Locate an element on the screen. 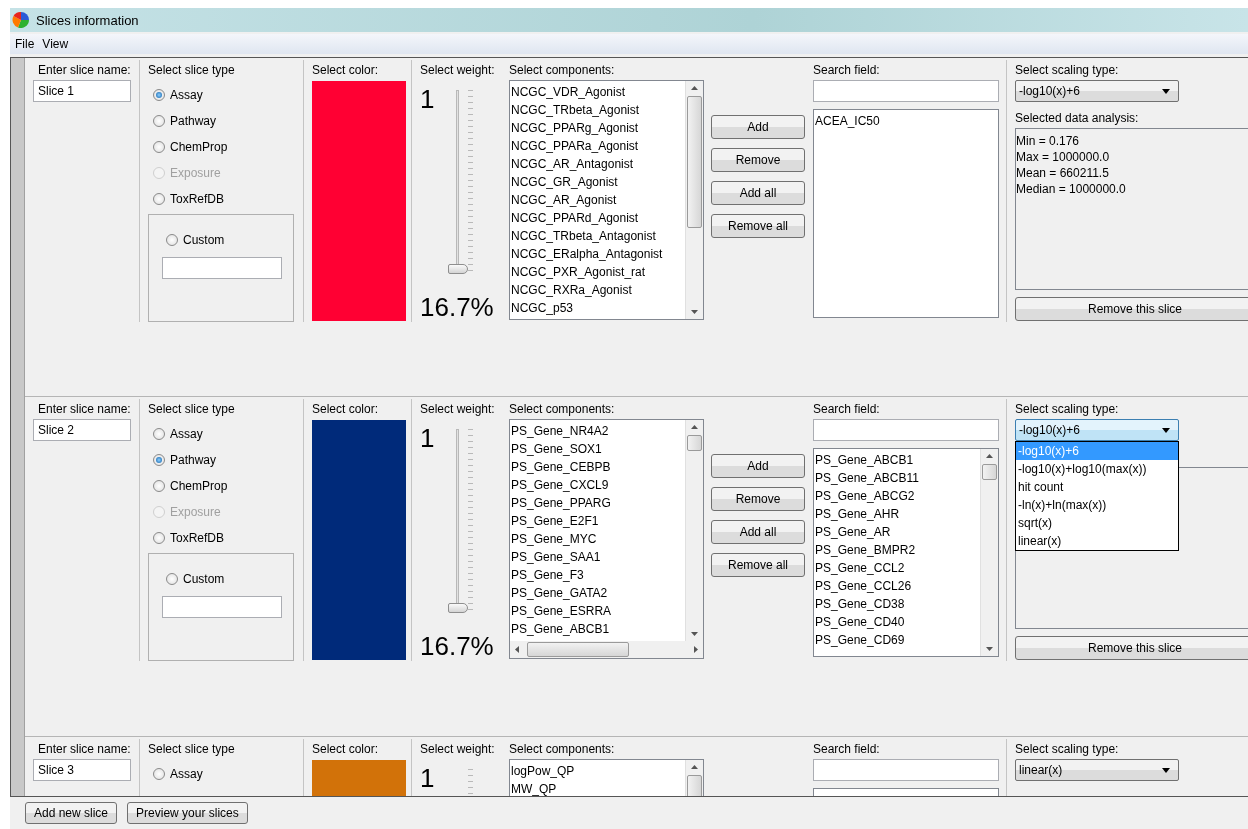  list-item: PS_Gene_CCL26 is located at coordinates (897, 586).